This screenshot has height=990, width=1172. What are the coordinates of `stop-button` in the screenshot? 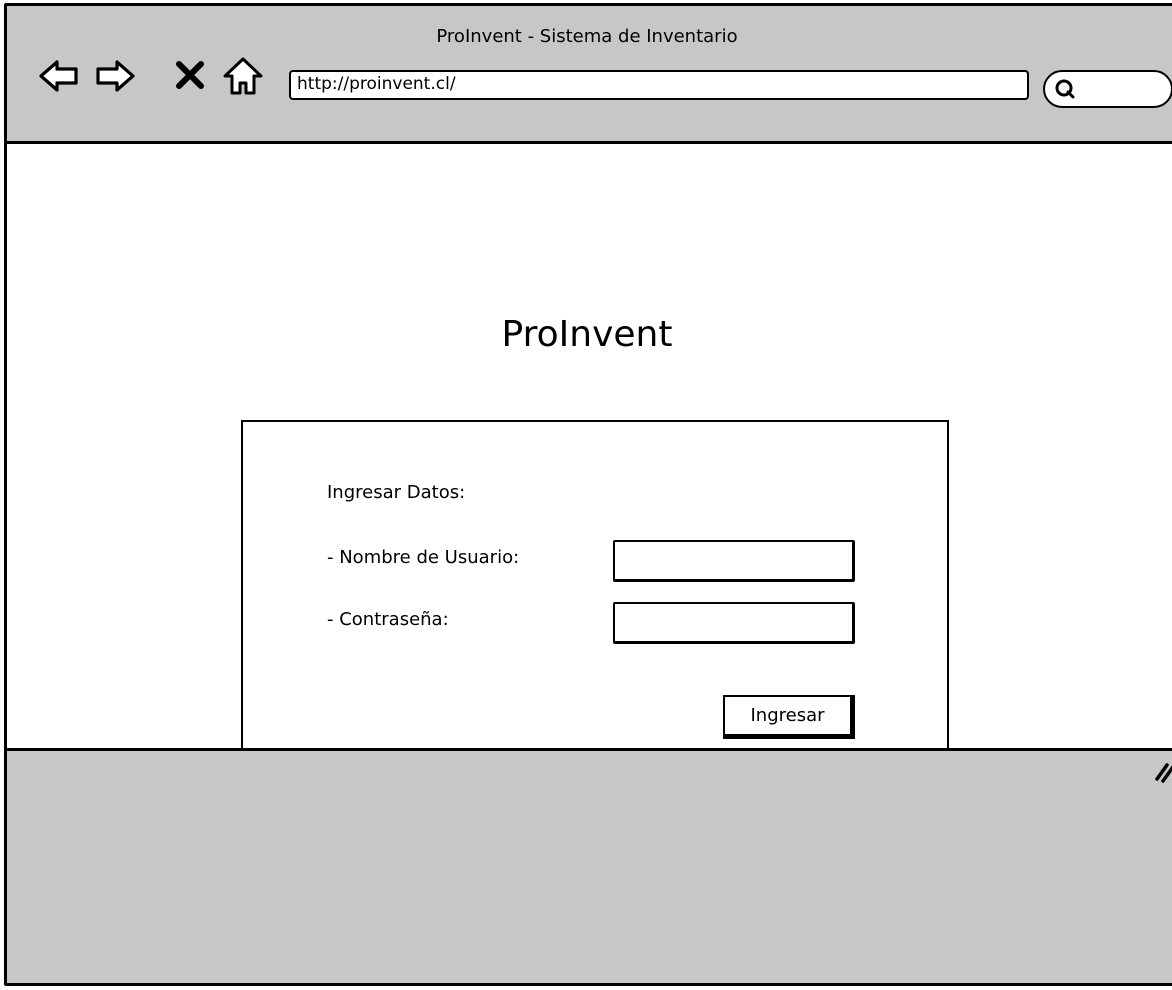 It's located at (190, 75).